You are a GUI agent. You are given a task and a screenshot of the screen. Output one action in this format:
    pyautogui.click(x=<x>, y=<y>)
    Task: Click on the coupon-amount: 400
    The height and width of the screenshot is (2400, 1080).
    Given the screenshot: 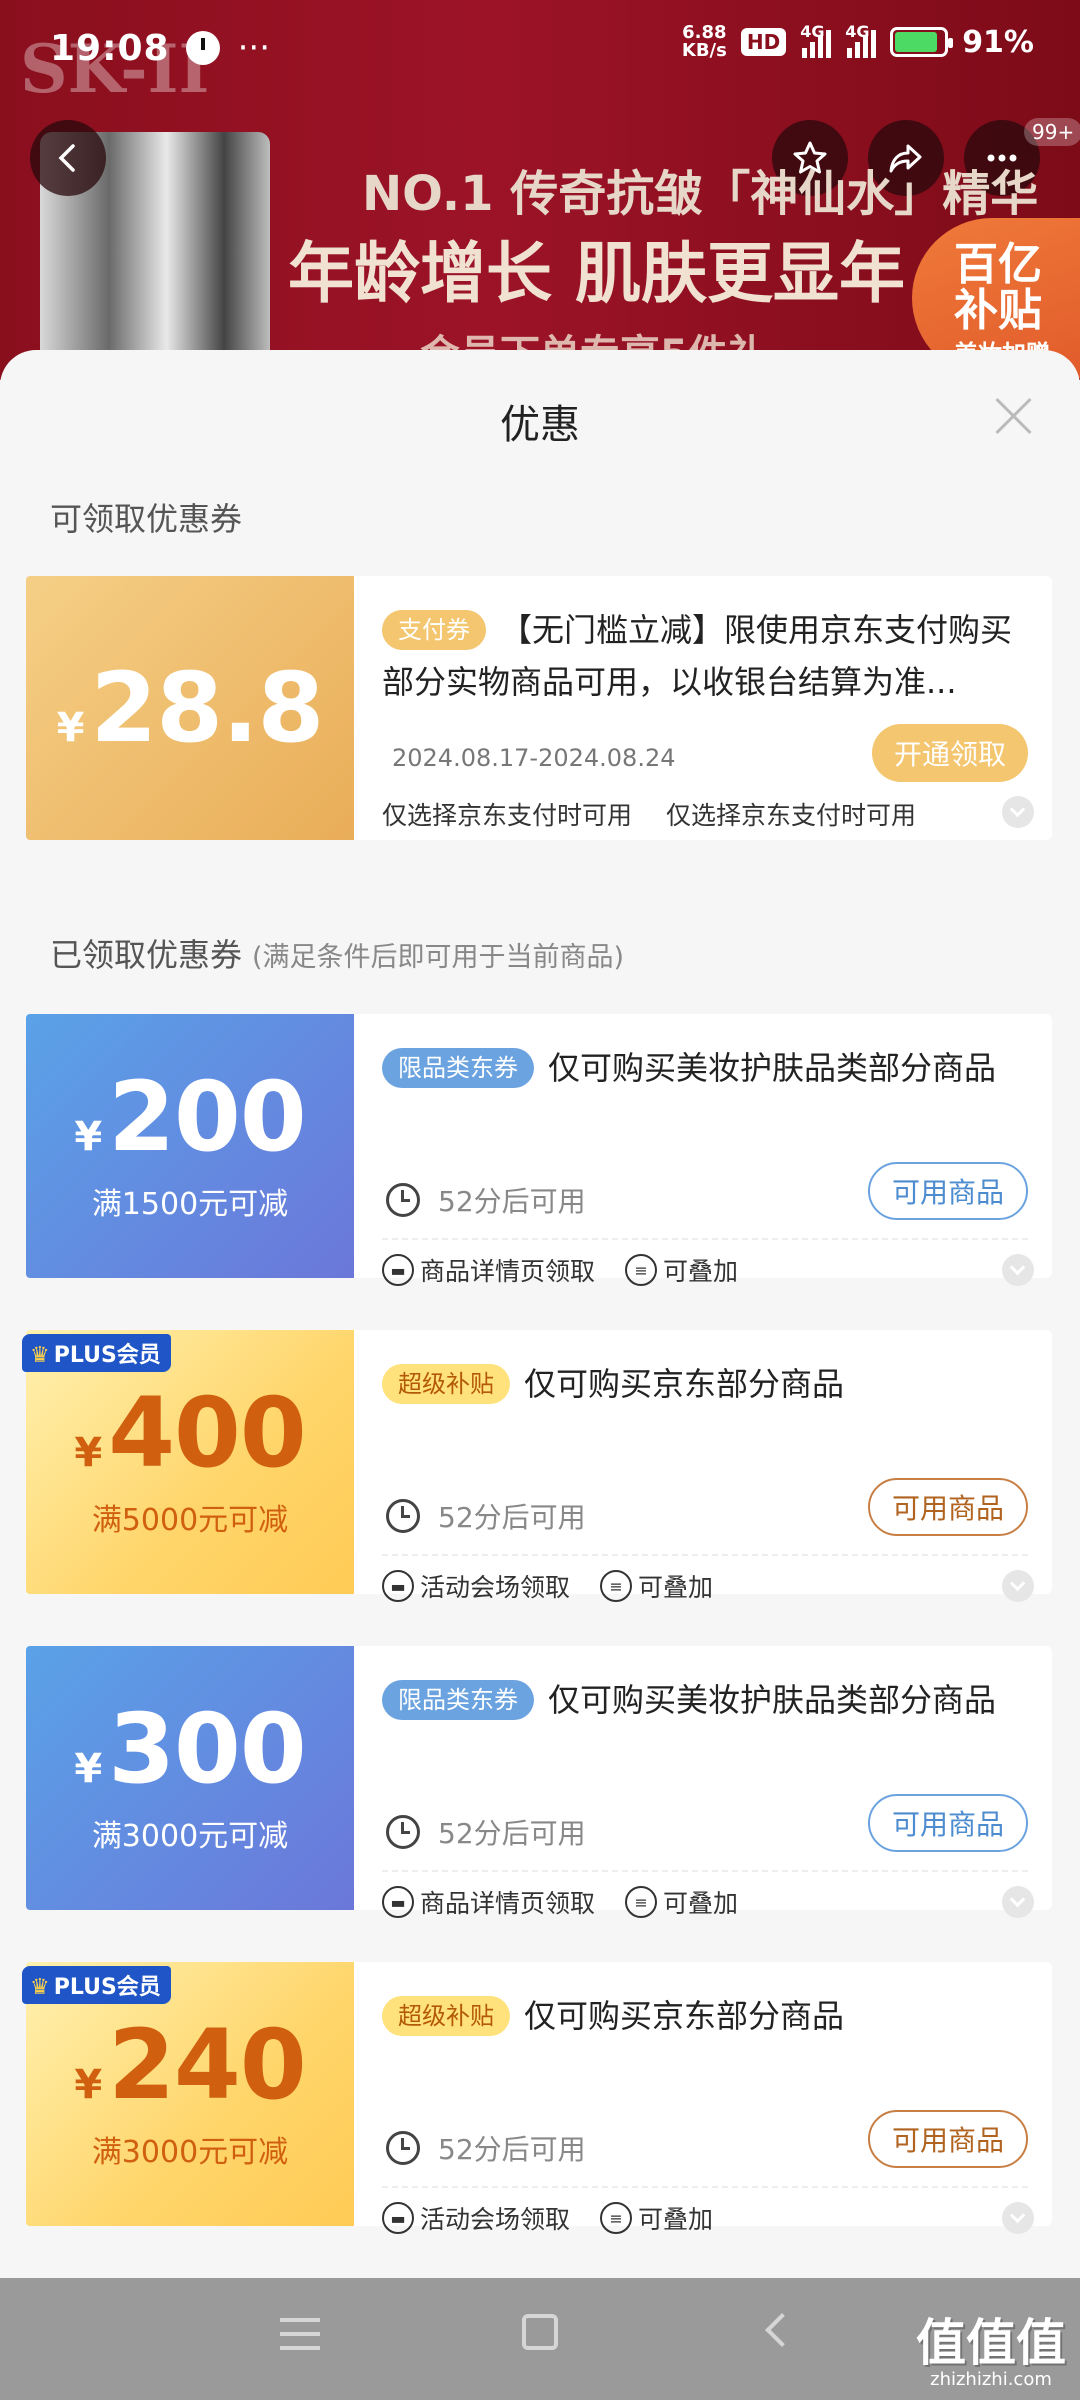 What is the action you would take?
    pyautogui.click(x=207, y=1433)
    